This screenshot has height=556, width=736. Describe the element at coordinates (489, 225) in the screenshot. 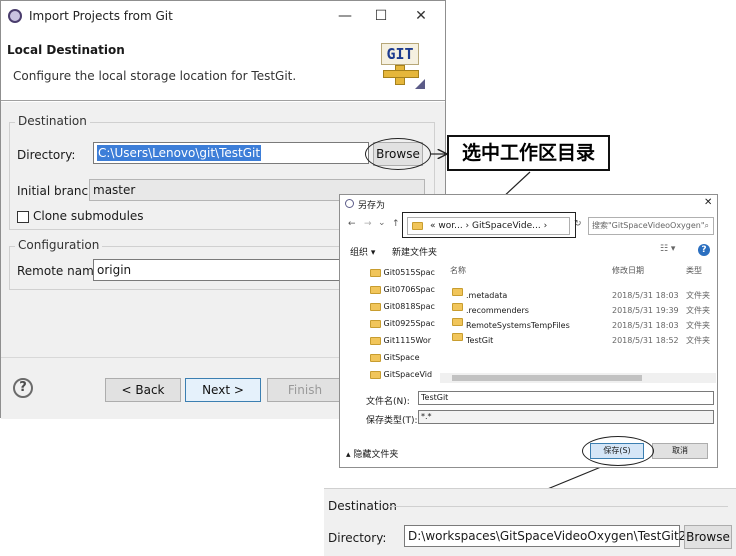

I see `breadcrumb-highlight-box` at that location.